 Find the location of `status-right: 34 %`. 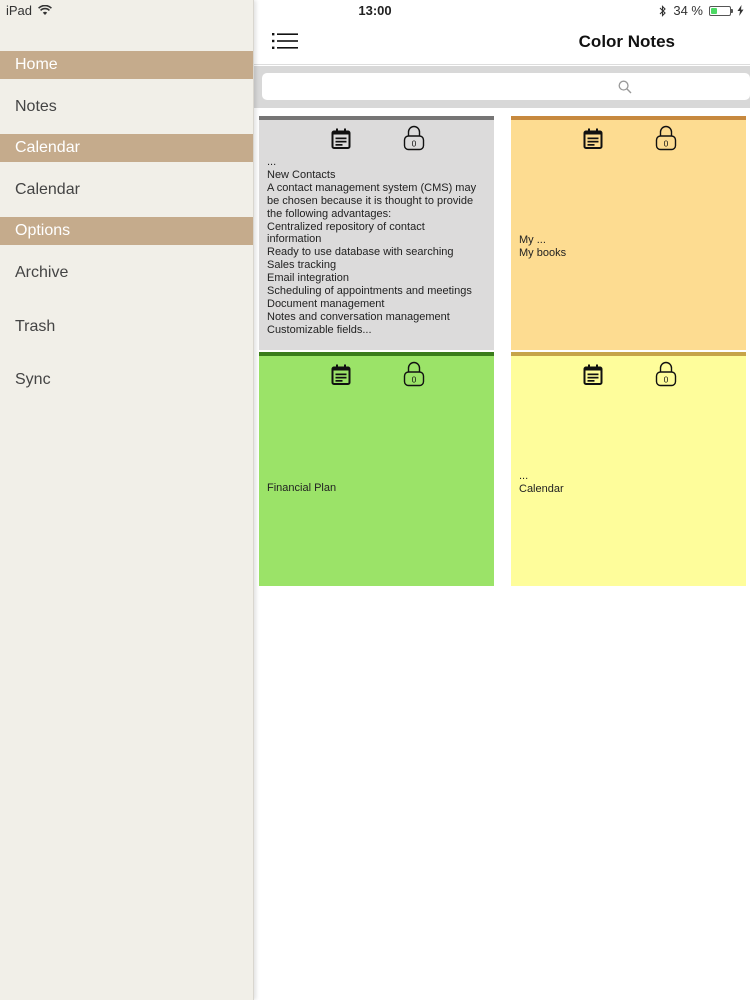

status-right: 34 % is located at coordinates (701, 10).